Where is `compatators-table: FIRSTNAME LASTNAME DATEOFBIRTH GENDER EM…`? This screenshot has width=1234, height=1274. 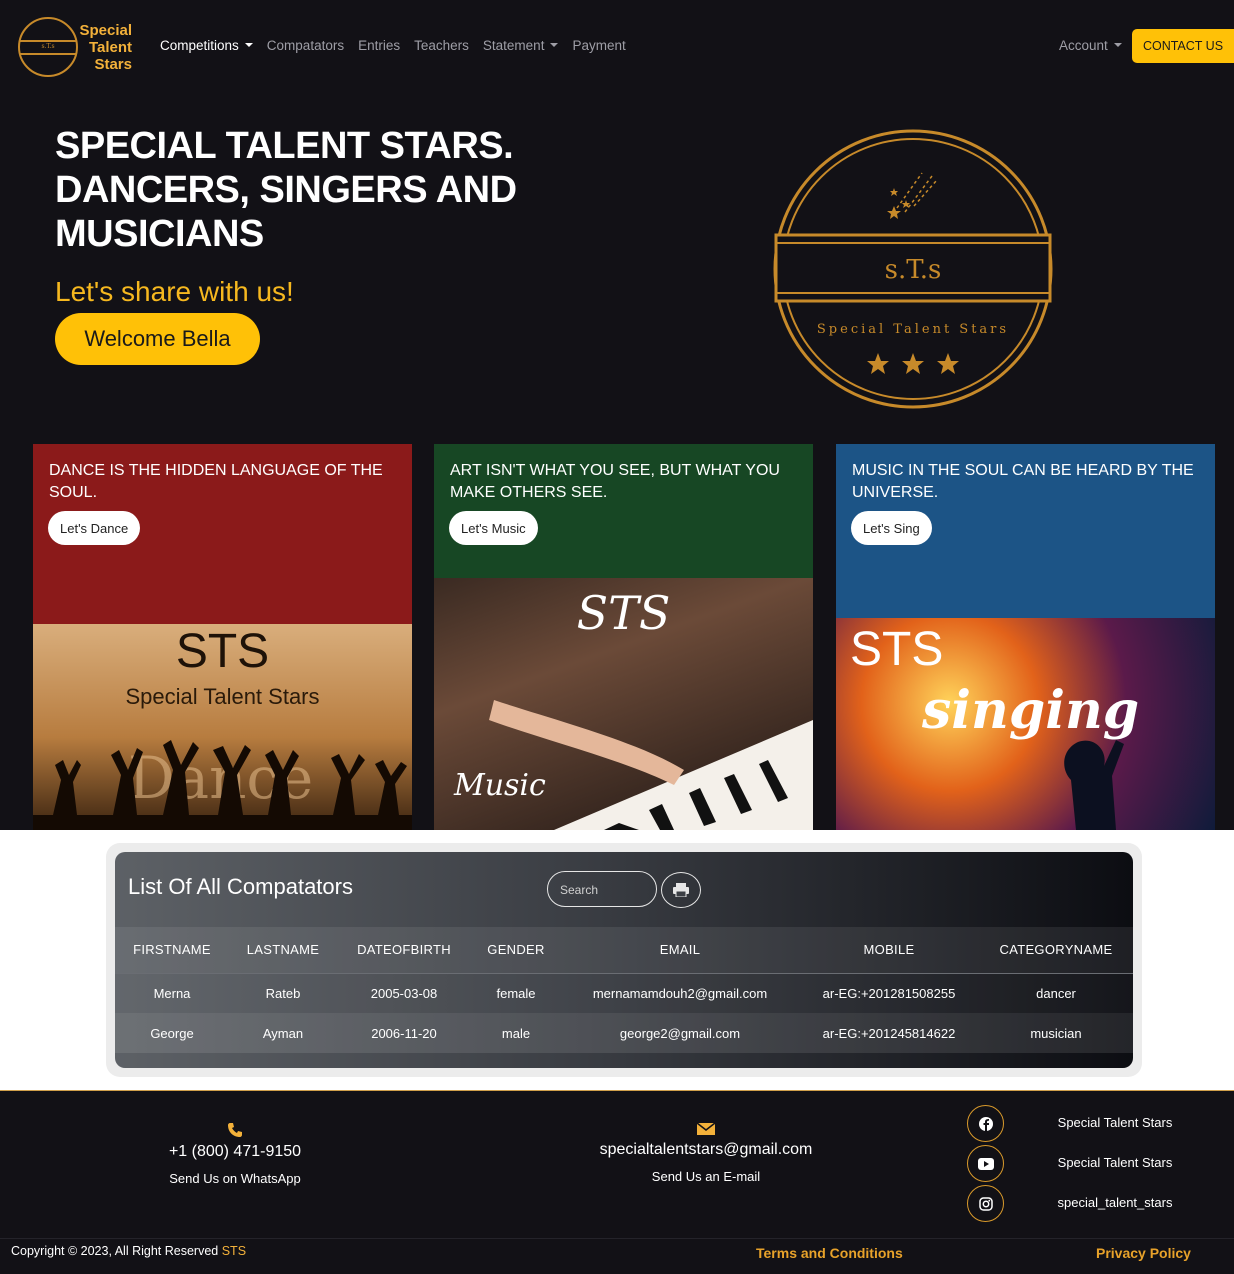
compatators-table: FIRSTNAME LASTNAME DATEOFBIRTH GENDER EM… is located at coordinates (624, 990).